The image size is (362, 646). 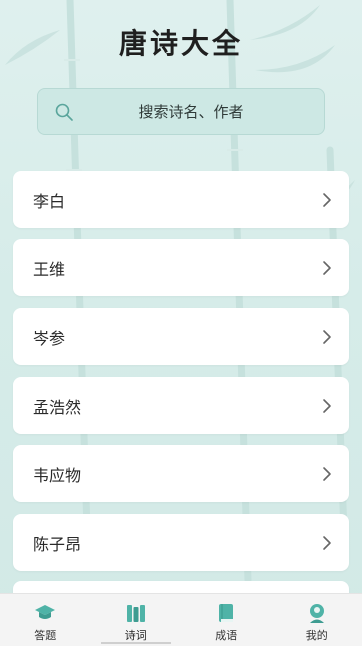 What do you see at coordinates (181, 542) in the screenshot?
I see `poet-item-chen-ziang: 陈子昂` at bounding box center [181, 542].